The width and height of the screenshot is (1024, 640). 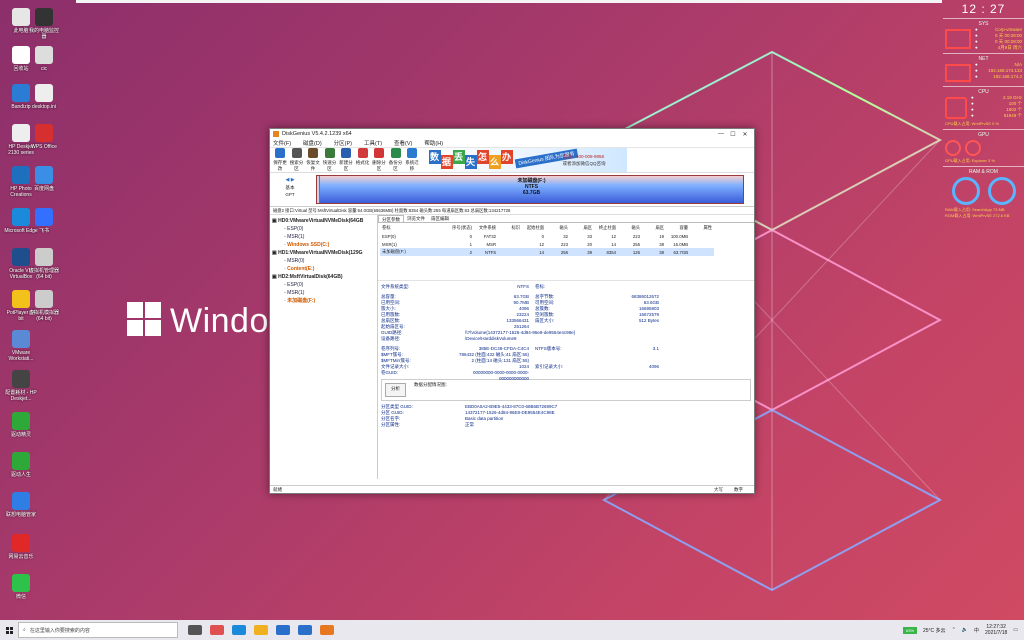 I want to click on desktop-icon: 百度网盘, so click(x=44, y=179).